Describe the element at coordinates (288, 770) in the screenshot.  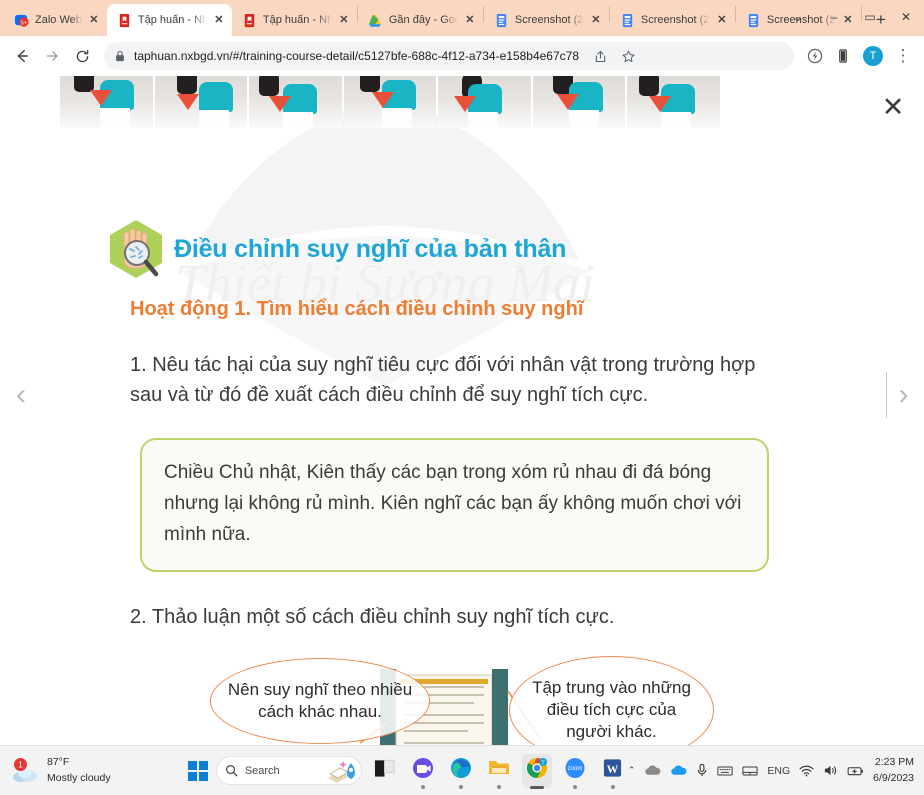
I see `taskbar-search: Search` at that location.